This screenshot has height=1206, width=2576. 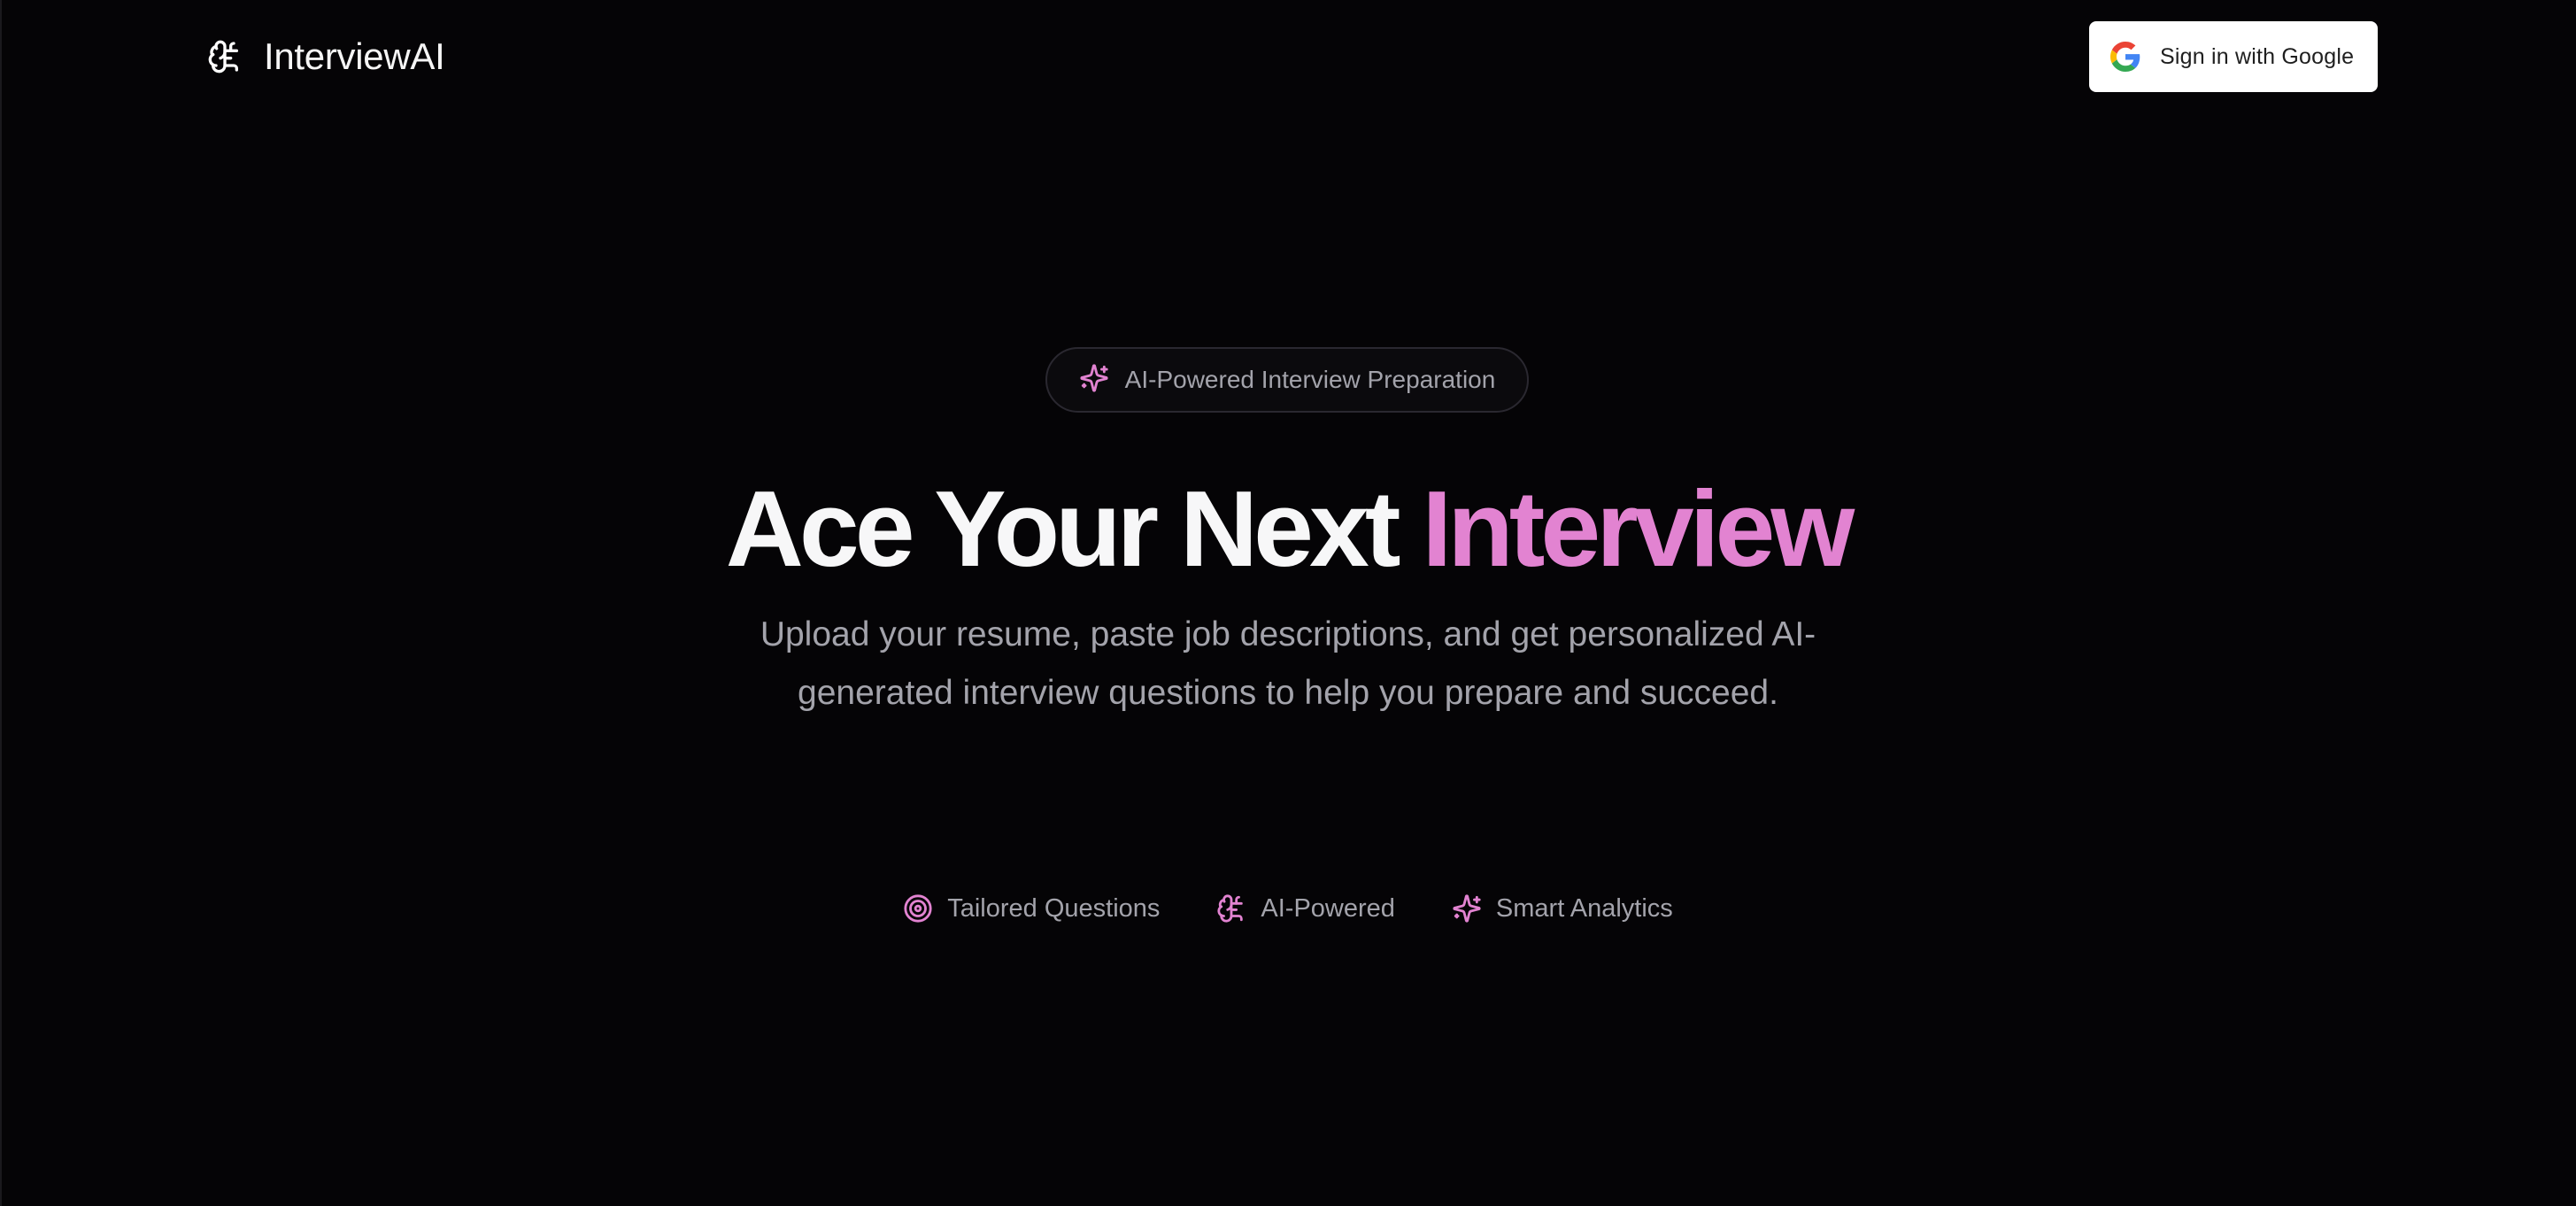 I want to click on hero-title: Ace Your Next Interview, so click(x=1288, y=528).